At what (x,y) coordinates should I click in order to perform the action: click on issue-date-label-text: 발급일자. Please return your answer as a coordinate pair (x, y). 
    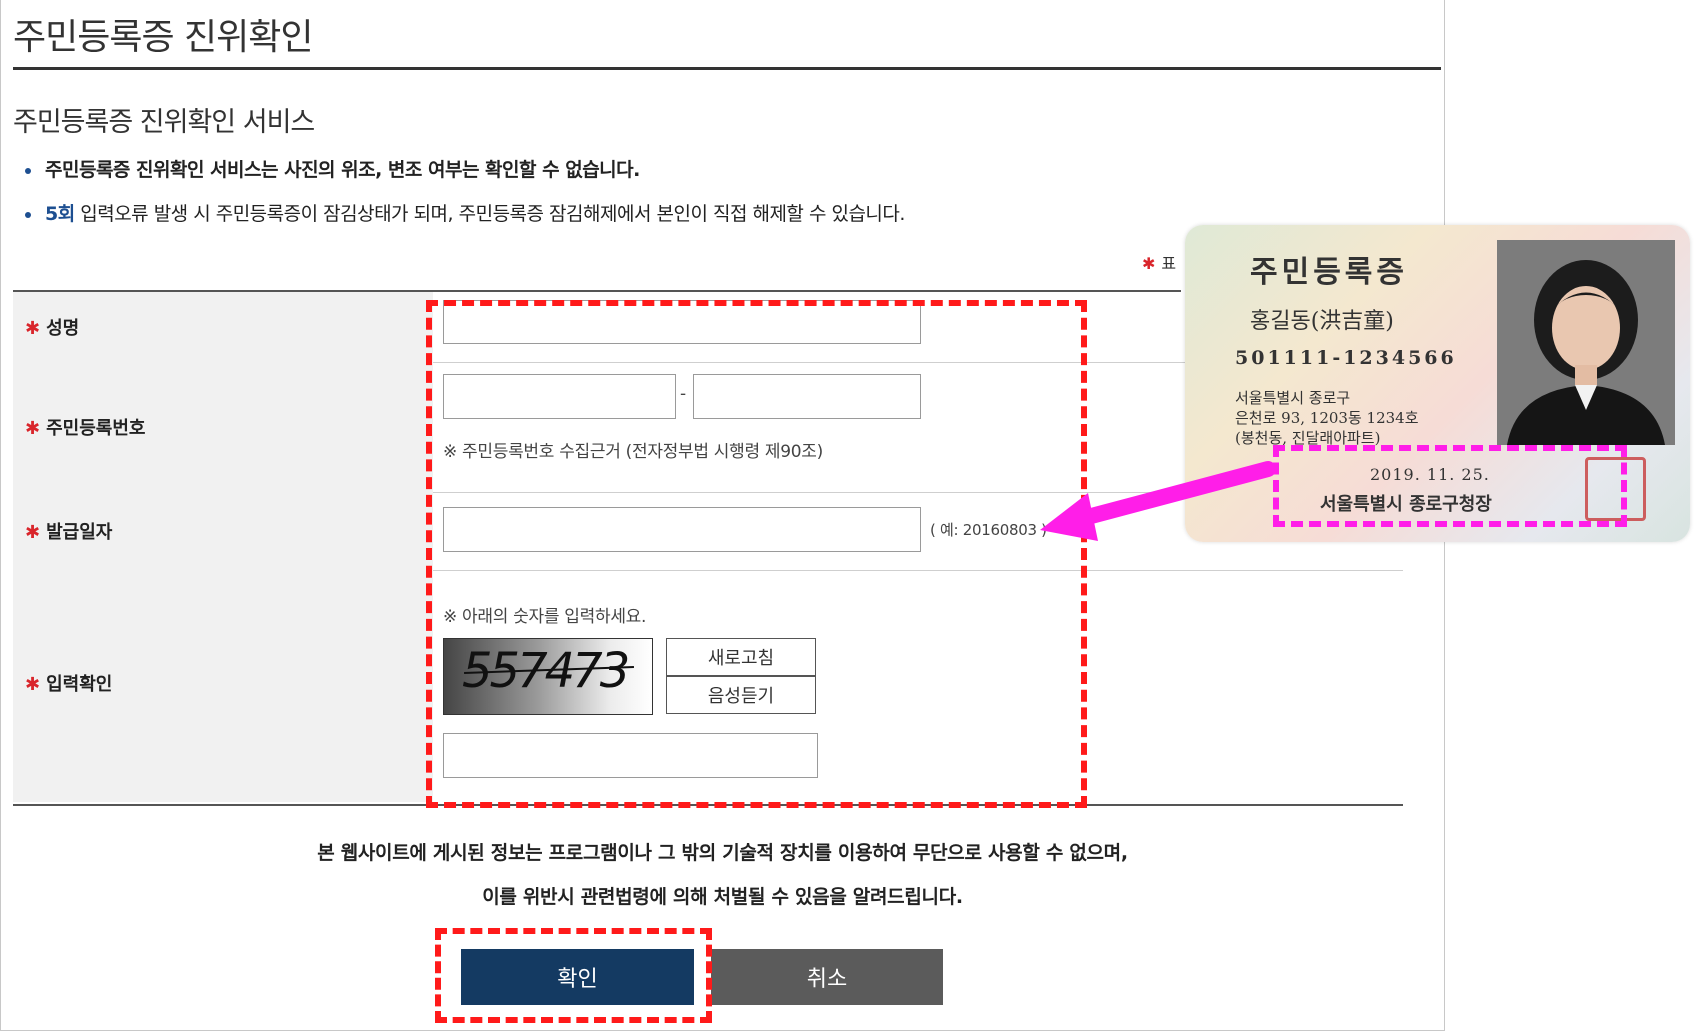
    Looking at the image, I should click on (79, 532).